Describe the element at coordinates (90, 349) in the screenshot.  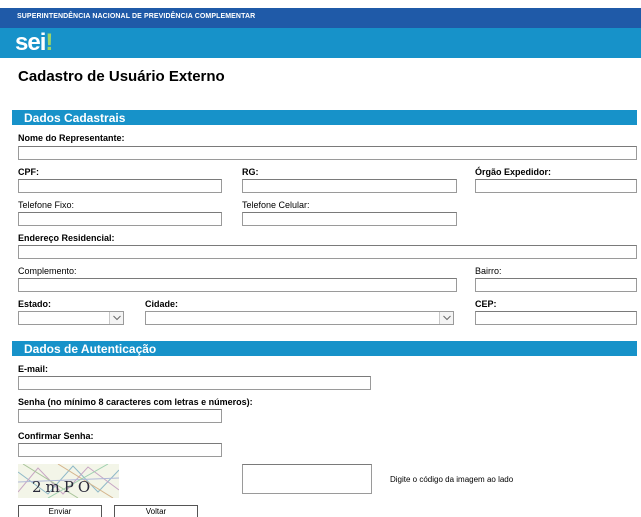
I see `section-title: Dados de Autenticação` at that location.